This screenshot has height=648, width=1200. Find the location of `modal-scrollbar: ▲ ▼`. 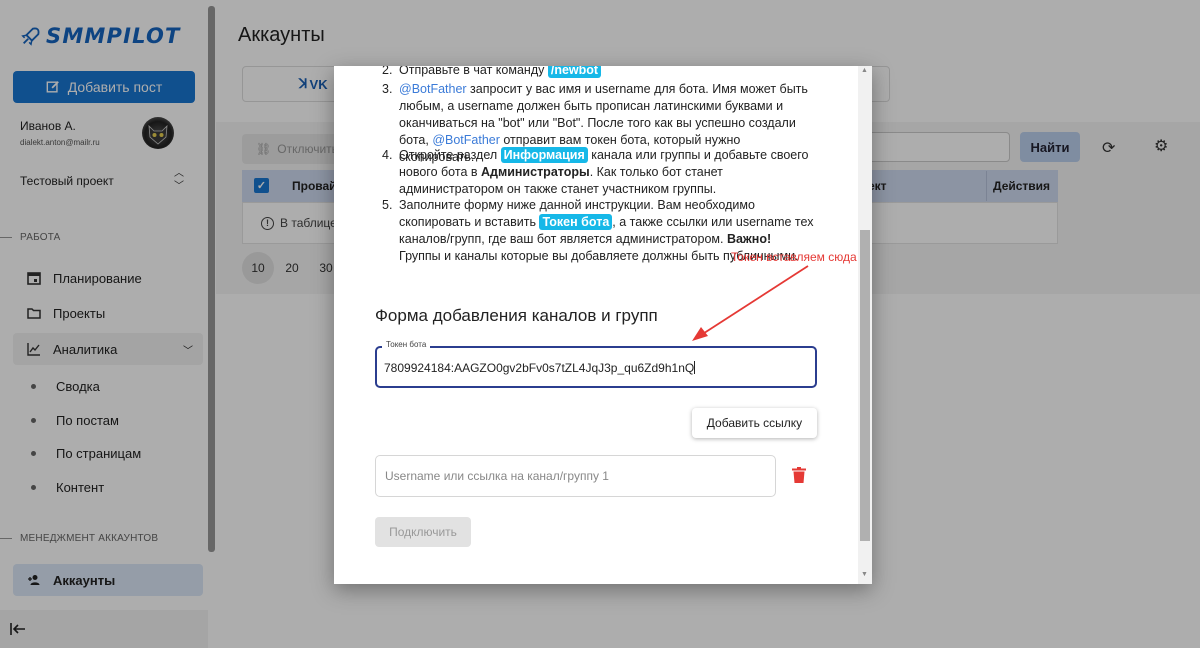

modal-scrollbar: ▲ ▼ is located at coordinates (865, 325).